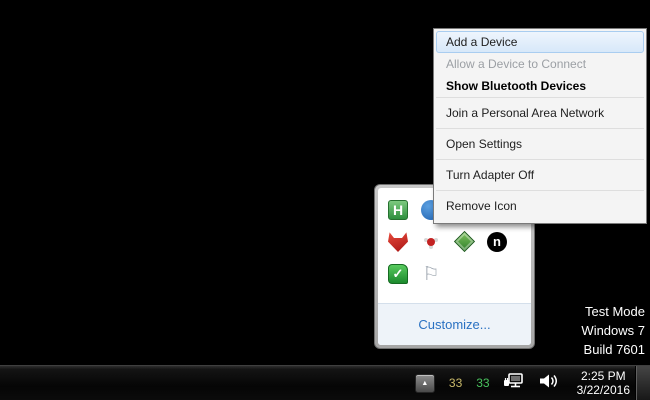  What do you see at coordinates (398, 274) in the screenshot?
I see `green-check-icon: ✓` at bounding box center [398, 274].